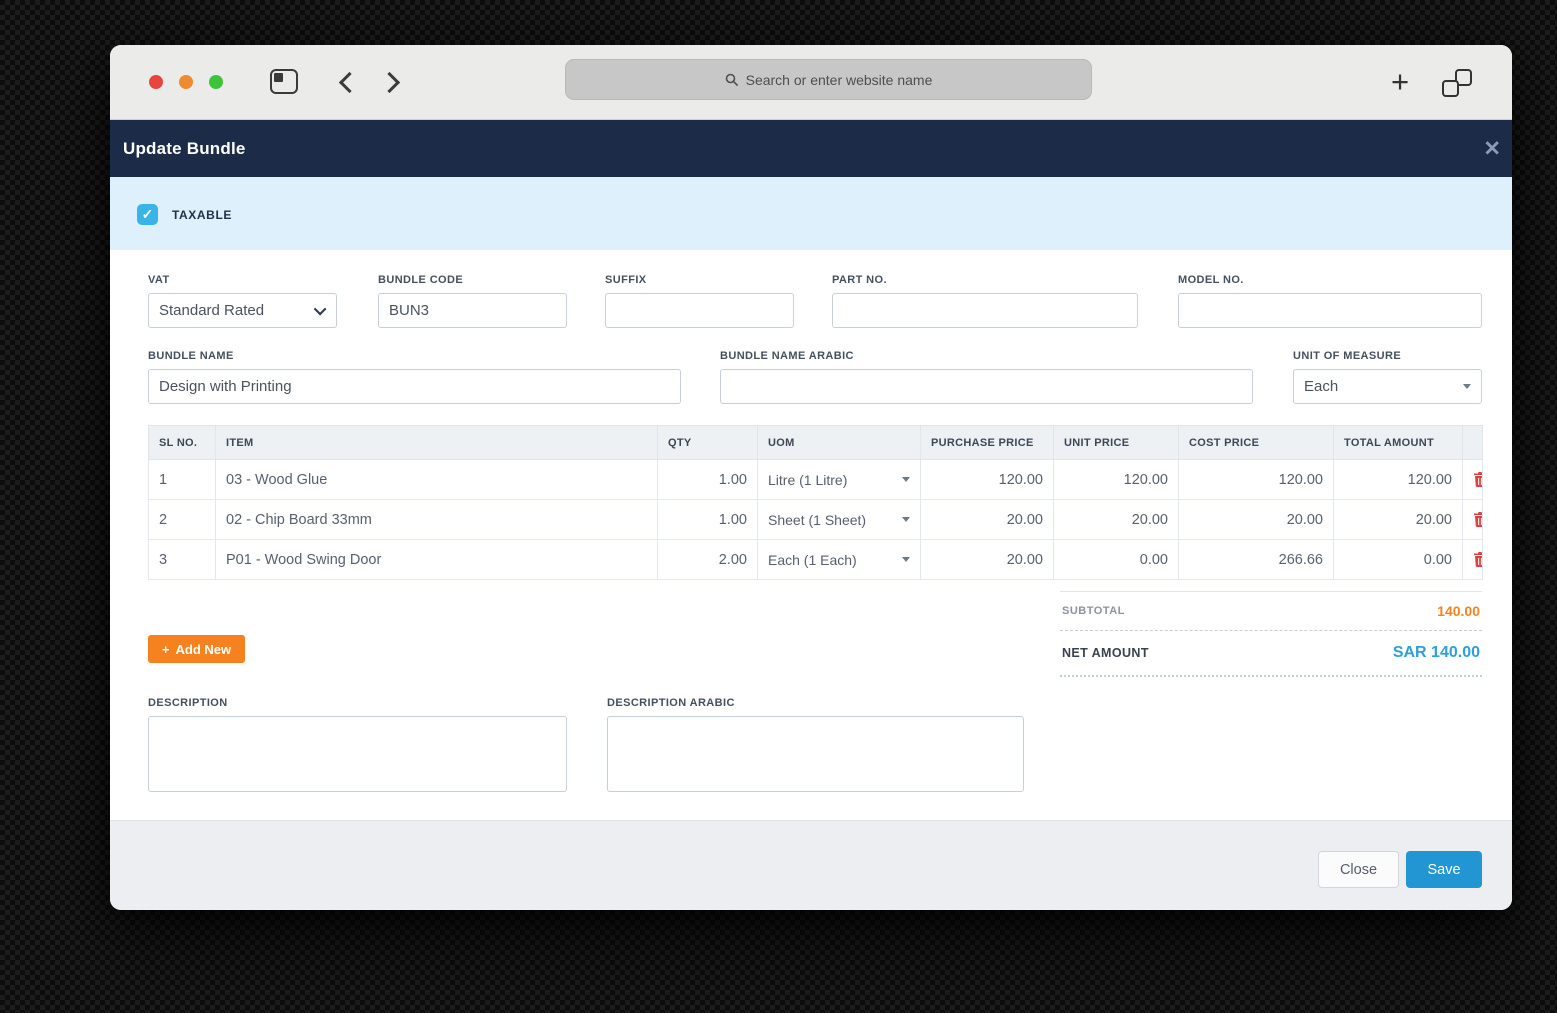  Describe the element at coordinates (1492, 148) in the screenshot. I see `modal-close-icon: ✕` at that location.